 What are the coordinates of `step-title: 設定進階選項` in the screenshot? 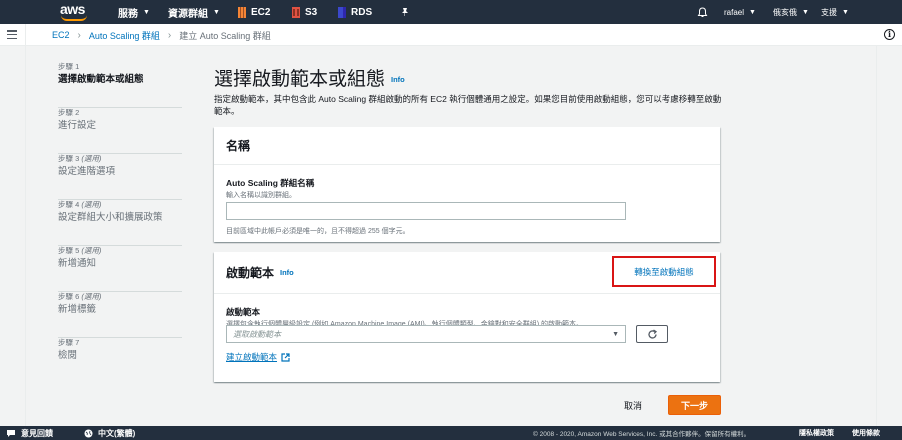 It's located at (87, 171).